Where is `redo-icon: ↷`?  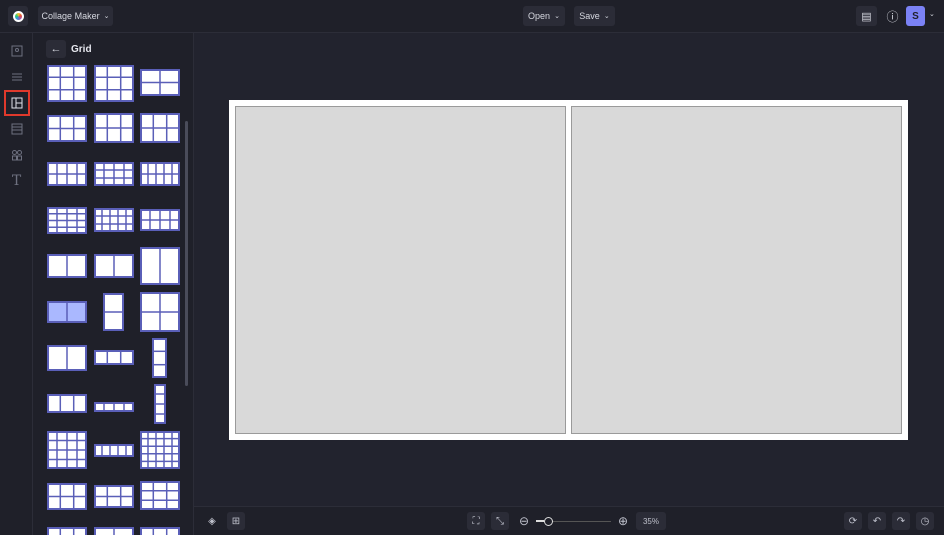 redo-icon: ↷ is located at coordinates (901, 521).